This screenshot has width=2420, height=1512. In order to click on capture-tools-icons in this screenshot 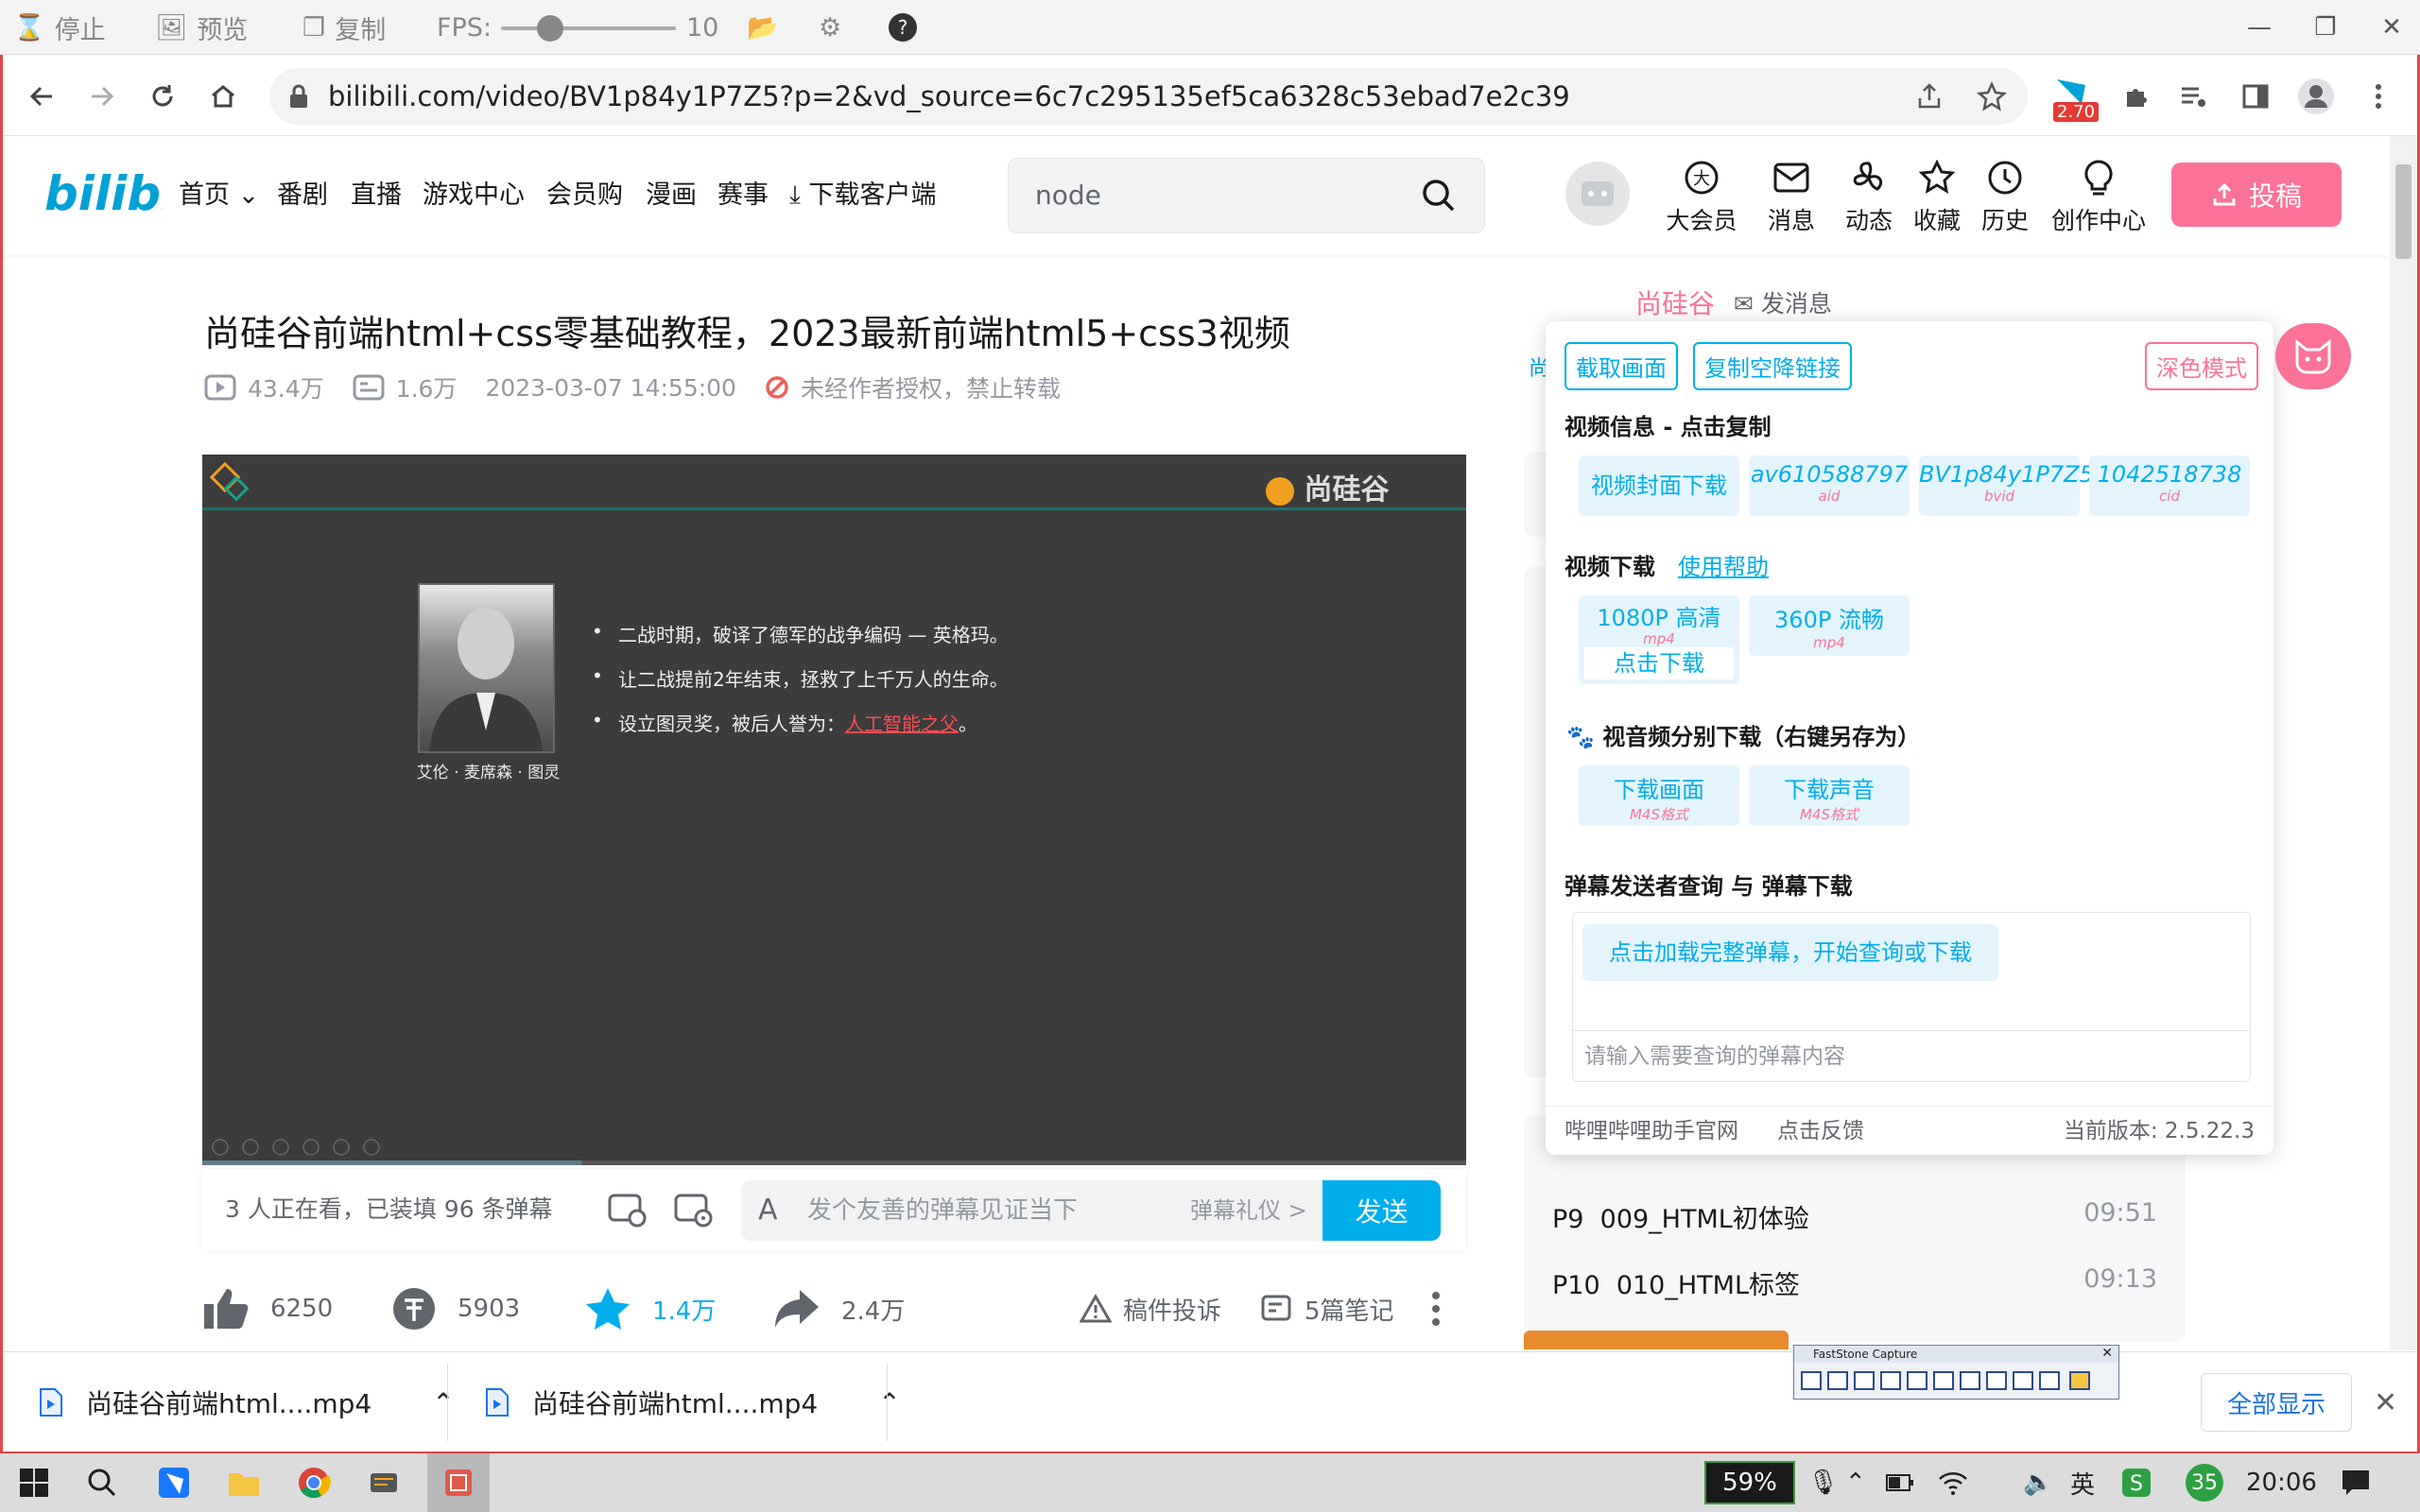, I will do `click(1956, 1381)`.